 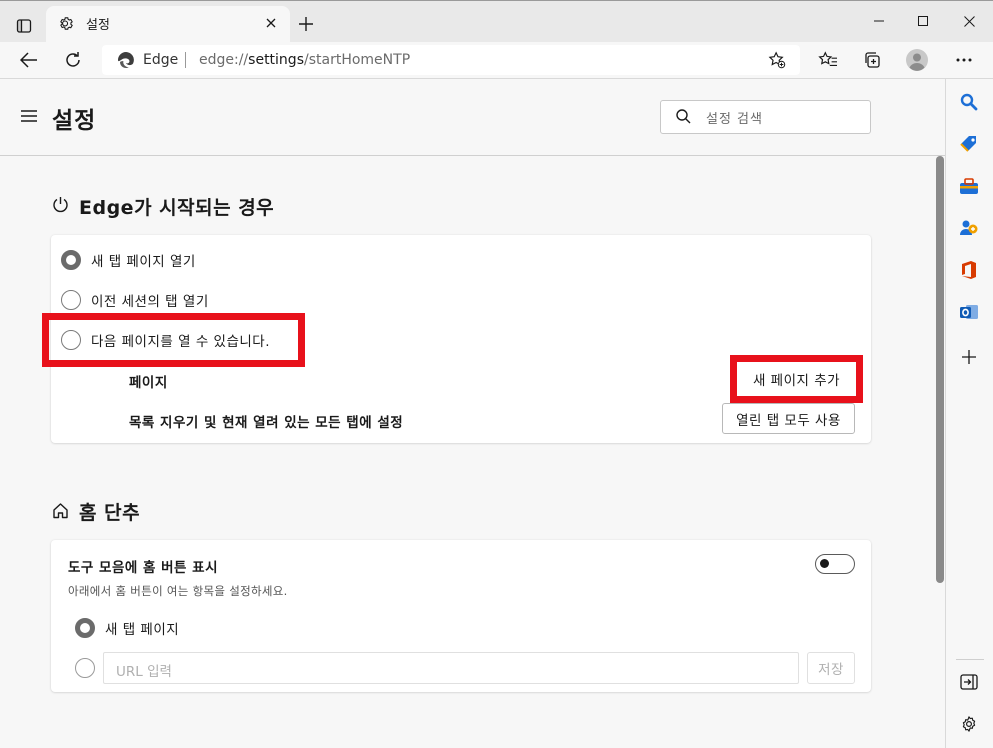 I want to click on add-new-page-button: 새 페이지 추가, so click(x=796, y=379).